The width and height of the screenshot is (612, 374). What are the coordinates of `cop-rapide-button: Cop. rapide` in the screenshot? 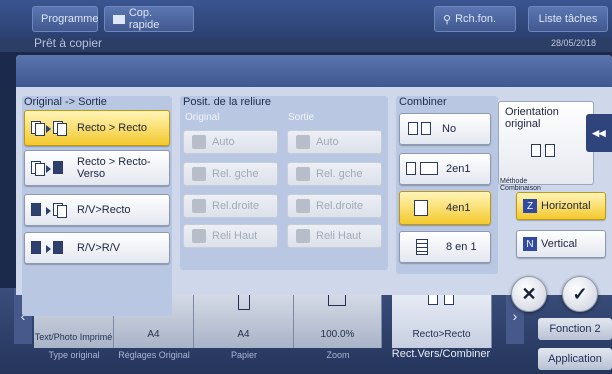 It's located at (149, 19).